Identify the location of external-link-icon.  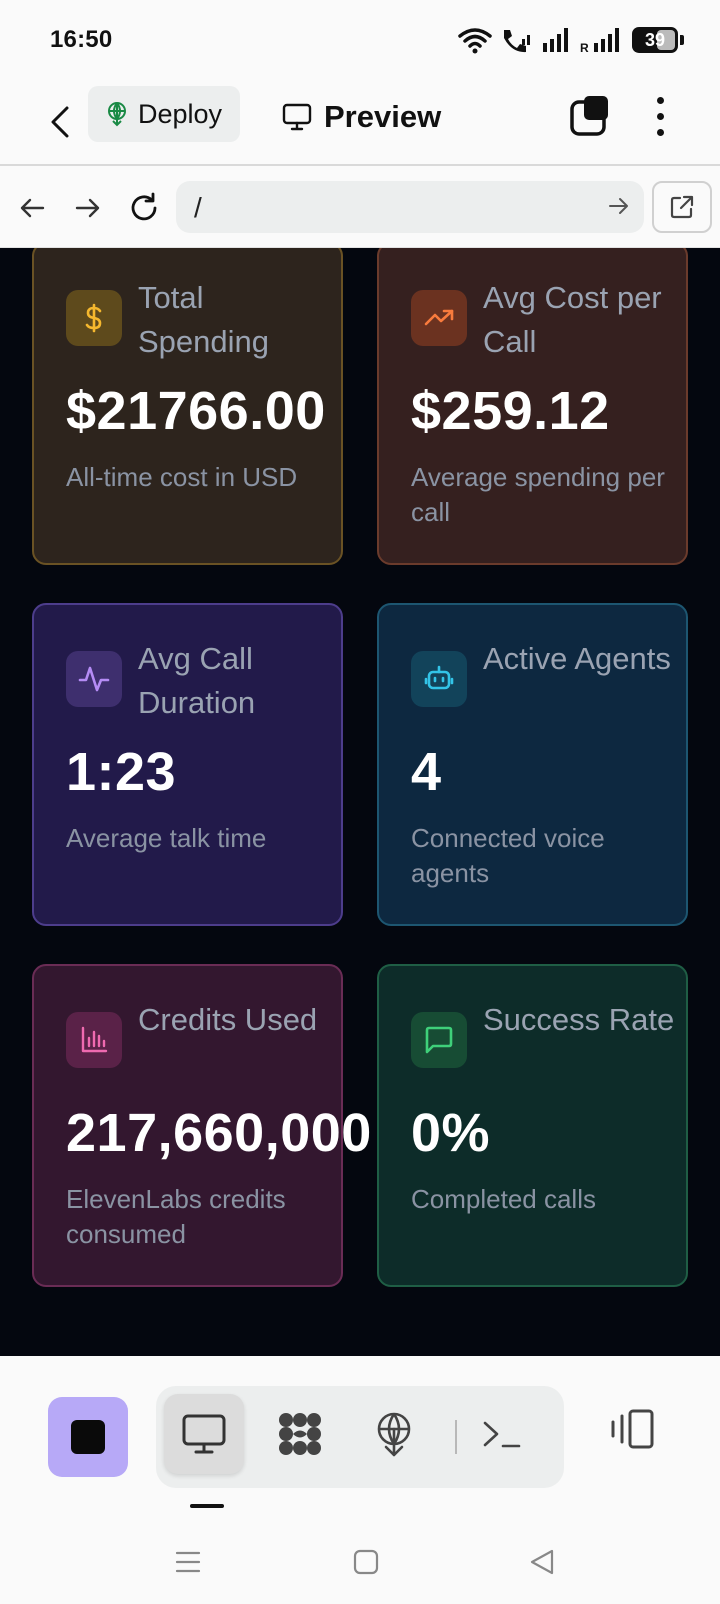
(682, 207).